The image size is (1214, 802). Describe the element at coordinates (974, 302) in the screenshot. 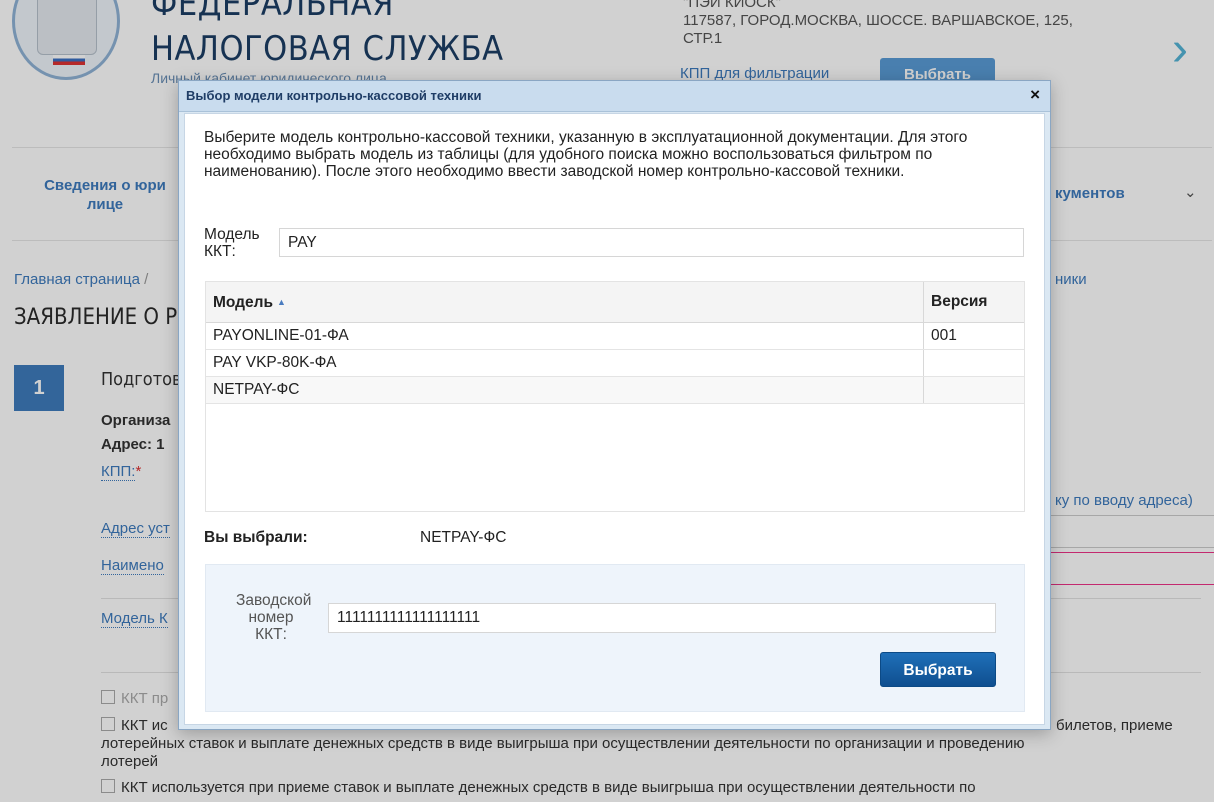

I see `column-header-version: Версия` at that location.